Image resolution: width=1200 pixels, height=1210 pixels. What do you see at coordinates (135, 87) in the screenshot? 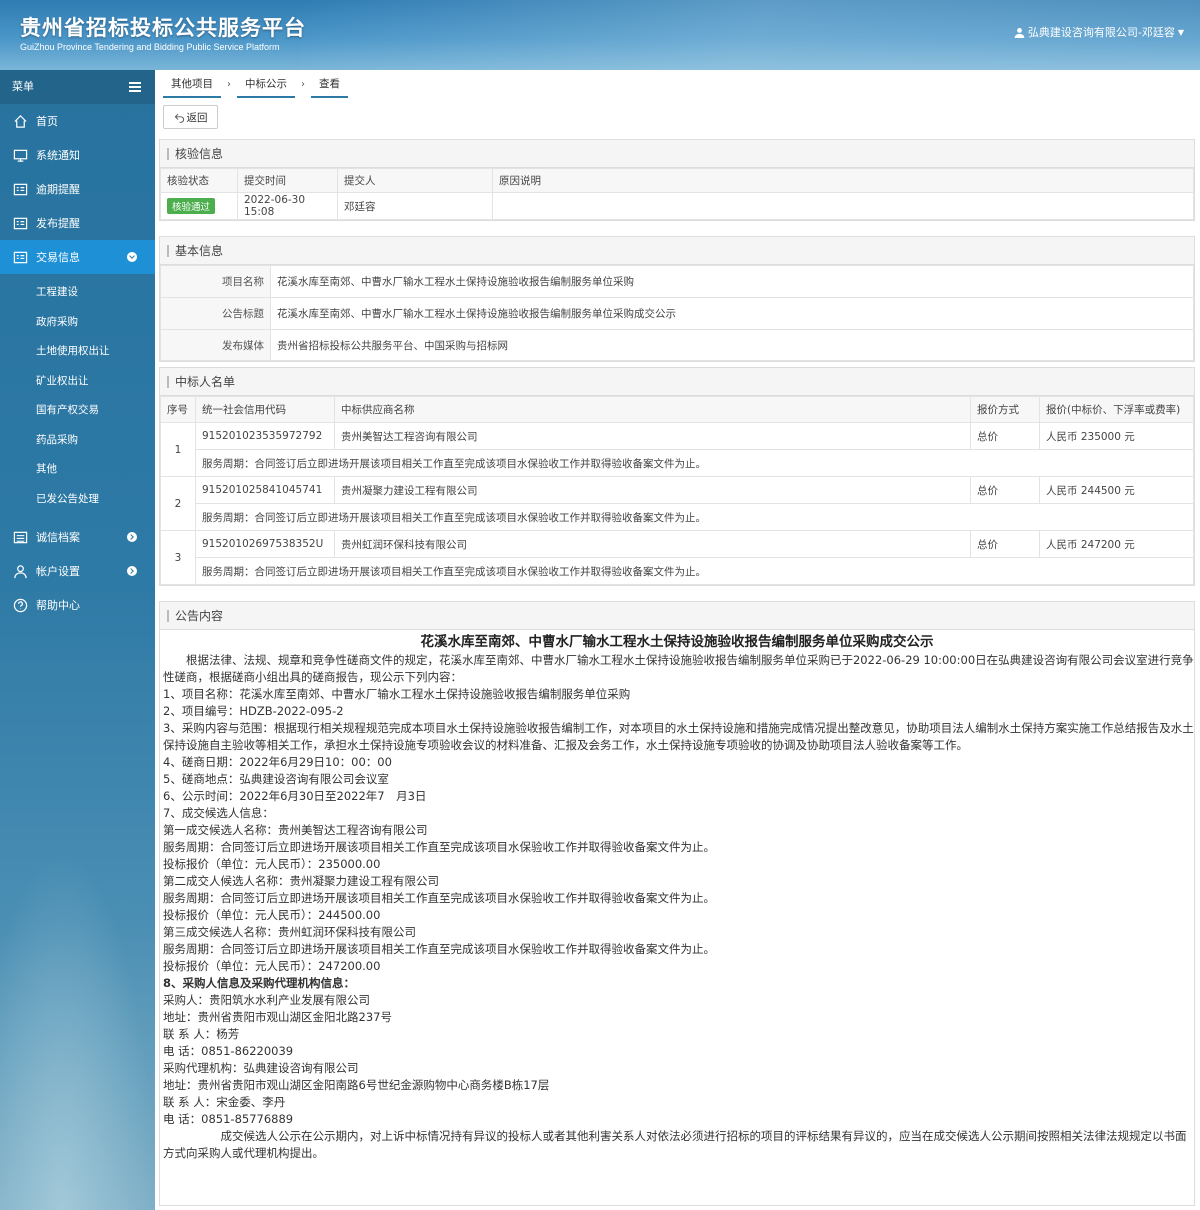
I see `hamburger-icon` at bounding box center [135, 87].